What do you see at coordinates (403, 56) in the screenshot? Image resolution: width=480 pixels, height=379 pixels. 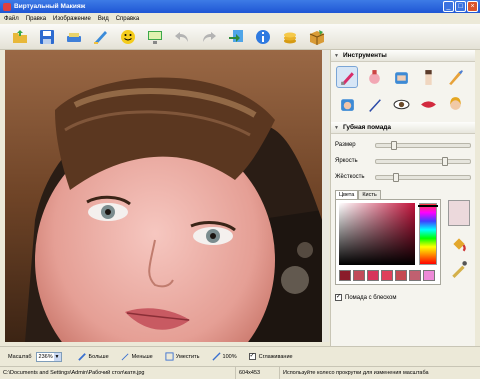 I see `tools-header: ▼ Инструменты` at bounding box center [403, 56].